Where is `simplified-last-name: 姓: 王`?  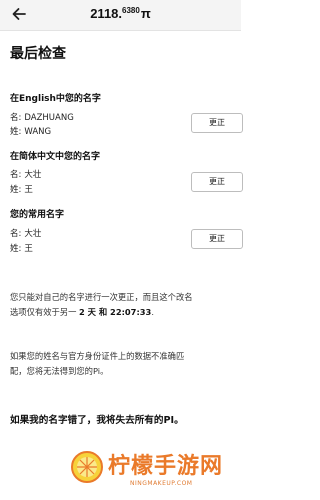 simplified-last-name: 姓: 王 is located at coordinates (21, 190).